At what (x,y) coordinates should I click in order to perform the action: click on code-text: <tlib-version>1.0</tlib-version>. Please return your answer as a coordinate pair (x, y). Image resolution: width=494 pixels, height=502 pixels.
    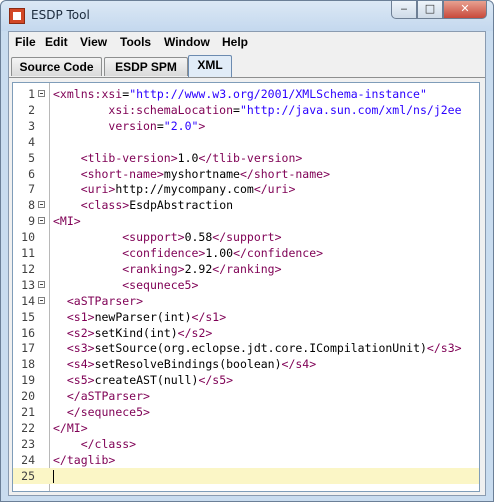
    Looking at the image, I should click on (191, 157).